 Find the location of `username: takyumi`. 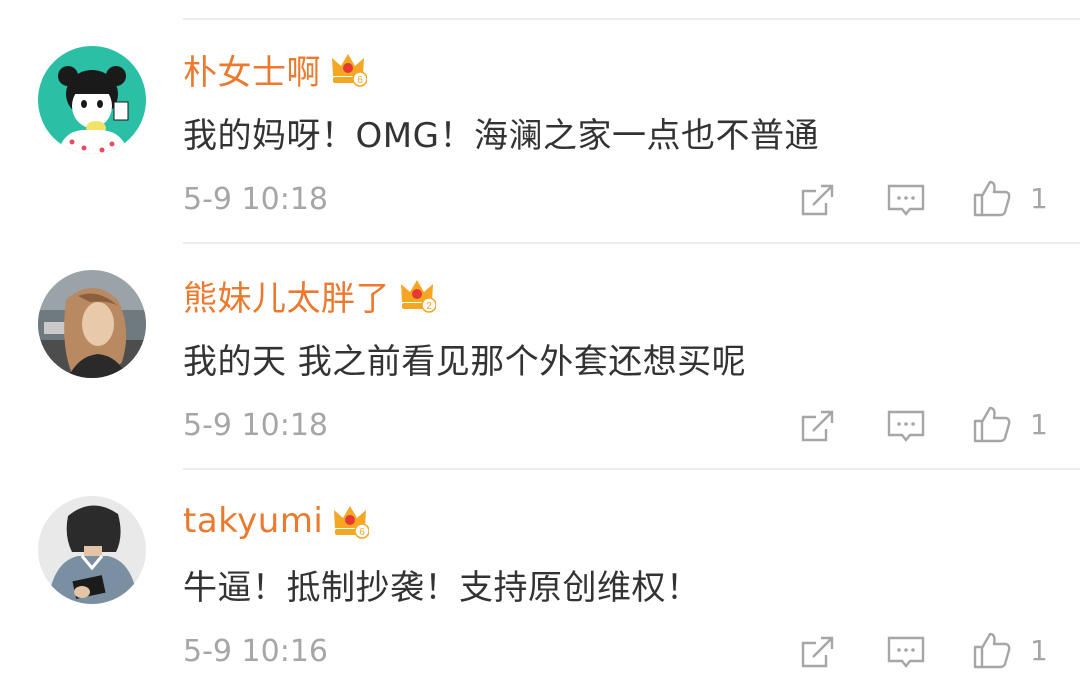

username: takyumi is located at coordinates (253, 521).